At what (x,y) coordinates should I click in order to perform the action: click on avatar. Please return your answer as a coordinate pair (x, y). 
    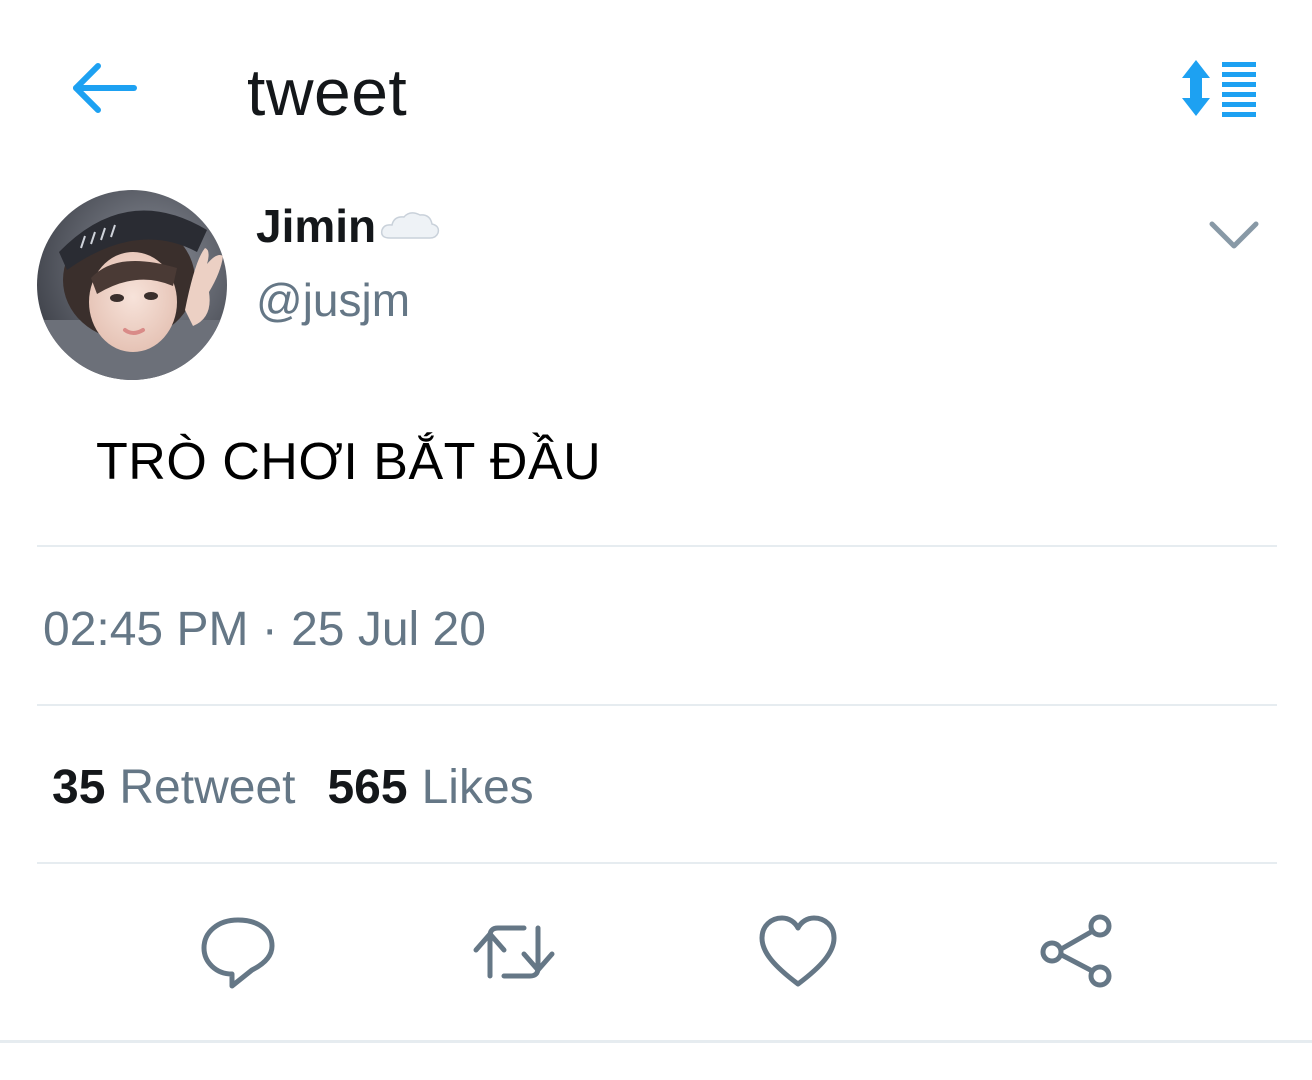
    Looking at the image, I should click on (132, 285).